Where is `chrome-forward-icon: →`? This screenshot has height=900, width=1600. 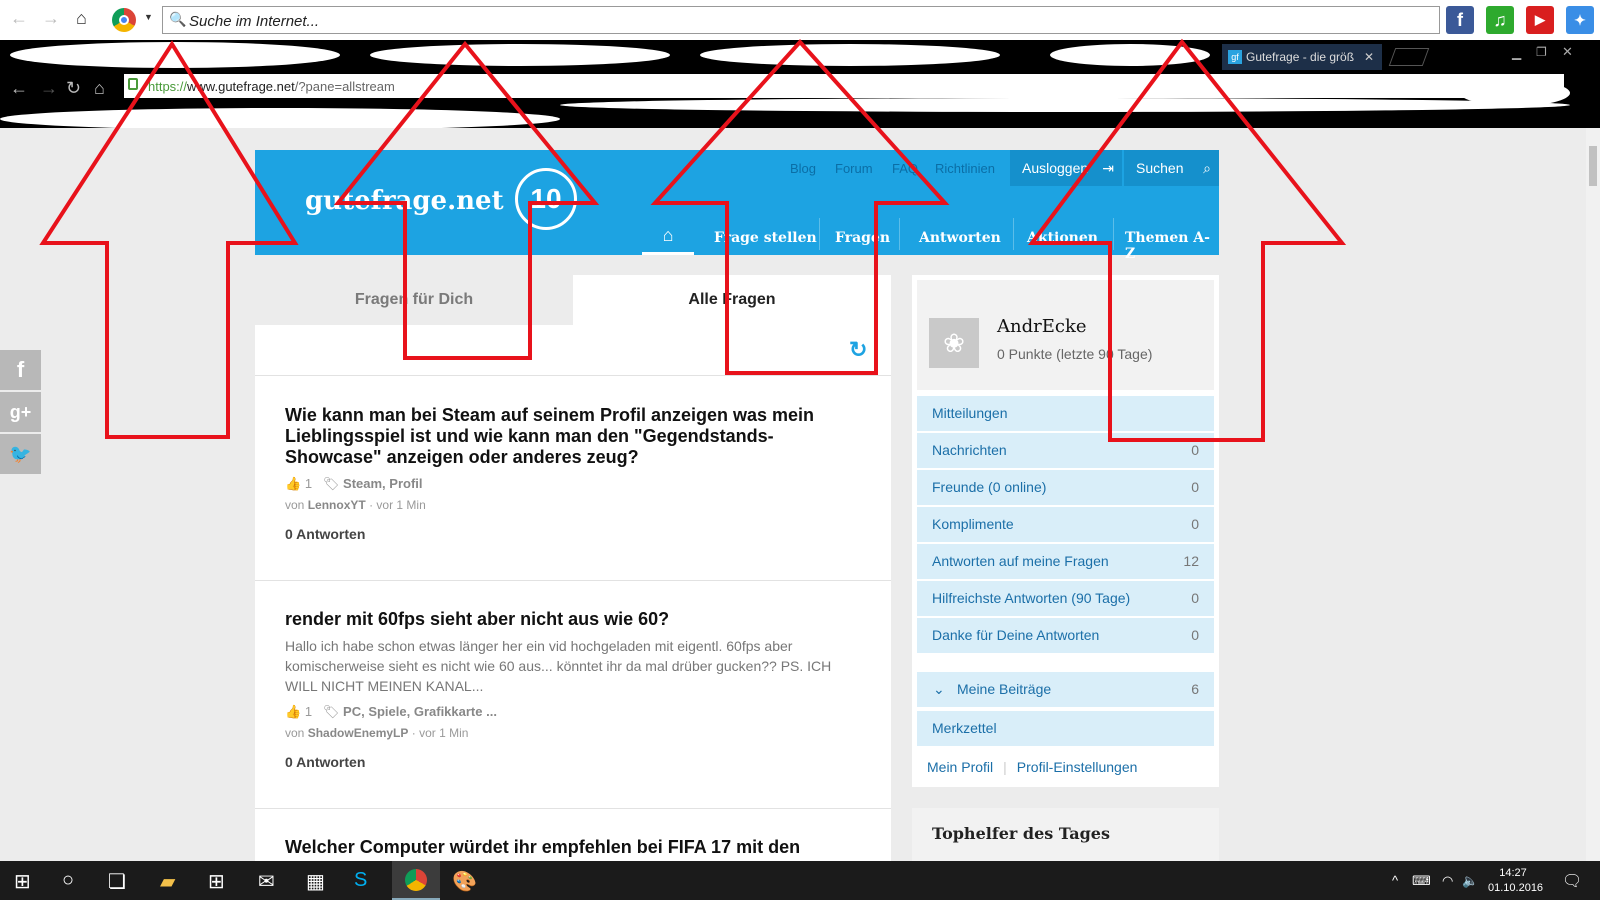
chrome-forward-icon: → is located at coordinates (49, 88).